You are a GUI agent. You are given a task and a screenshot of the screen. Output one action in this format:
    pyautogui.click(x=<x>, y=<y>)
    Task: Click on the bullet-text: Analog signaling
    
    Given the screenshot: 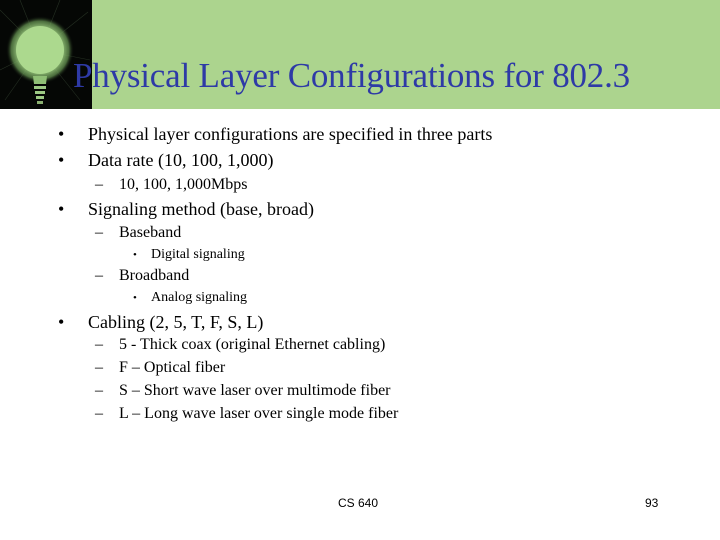 What is the action you would take?
    pyautogui.click(x=199, y=297)
    